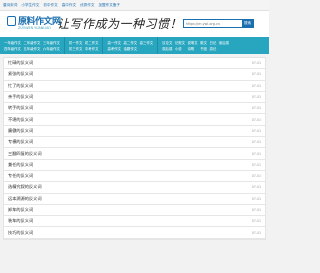 The width and height of the screenshot is (320, 273). What do you see at coordinates (203, 42) in the screenshot?
I see `category-link: 散文` at bounding box center [203, 42].